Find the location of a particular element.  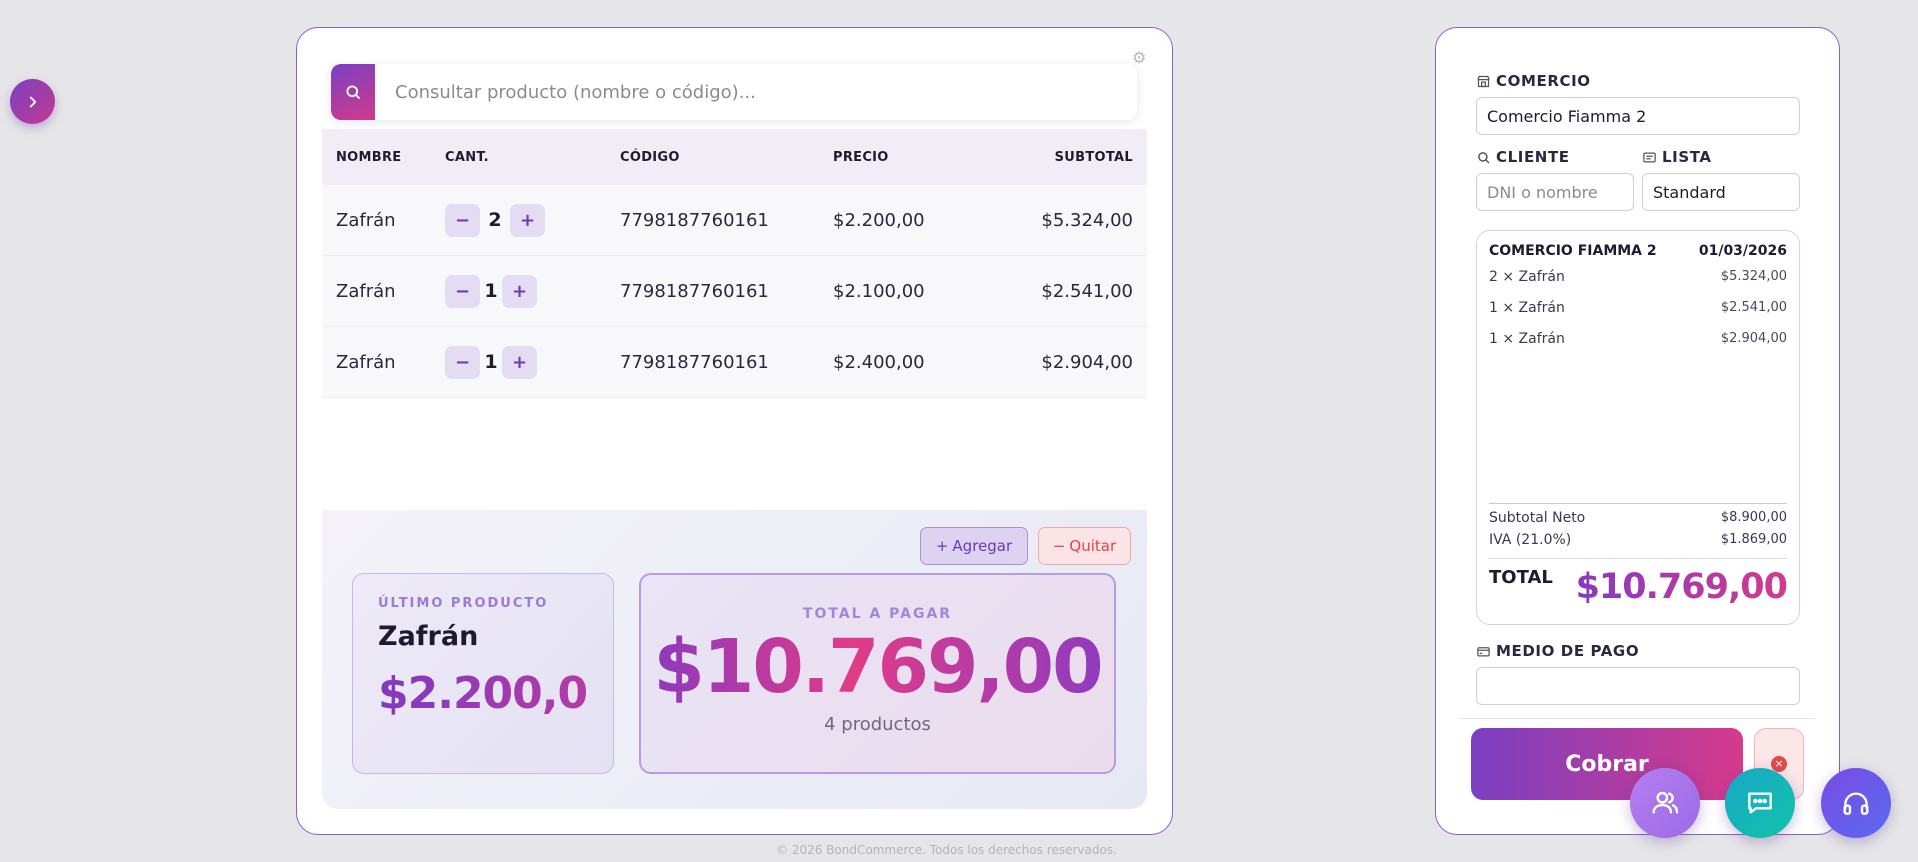

col-price-header: PRECIO is located at coordinates (861, 157).